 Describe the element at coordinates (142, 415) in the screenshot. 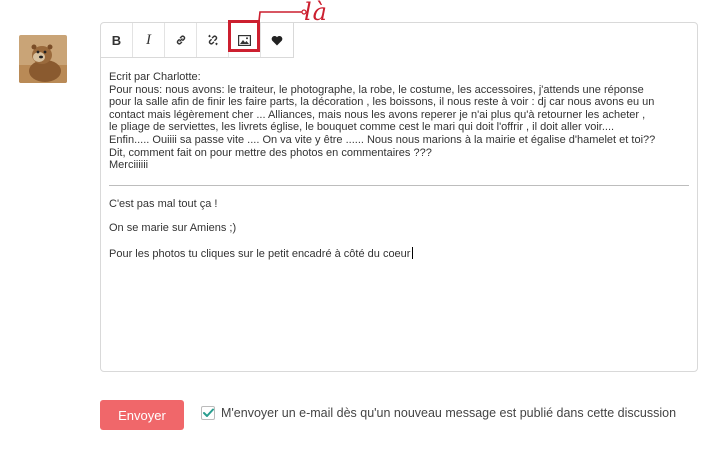

I see `send-button: Envoyer` at that location.